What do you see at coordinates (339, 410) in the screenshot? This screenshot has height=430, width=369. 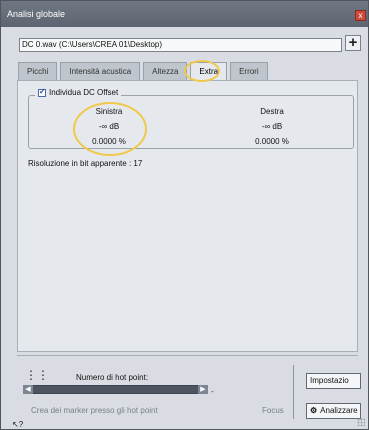 I see `analyze-button-label: Analizzare` at bounding box center [339, 410].